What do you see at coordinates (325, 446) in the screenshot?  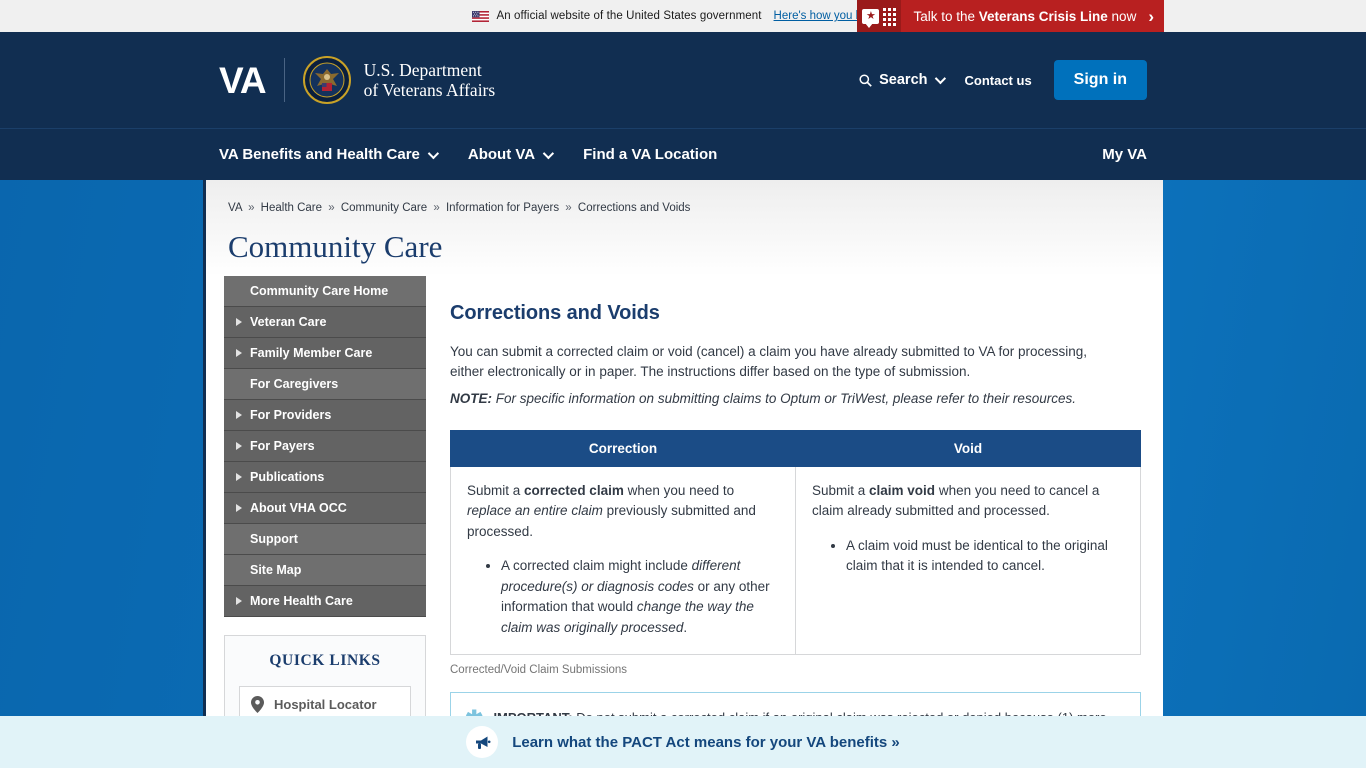 I see `sidebar-item-for-payers: For Payers` at bounding box center [325, 446].